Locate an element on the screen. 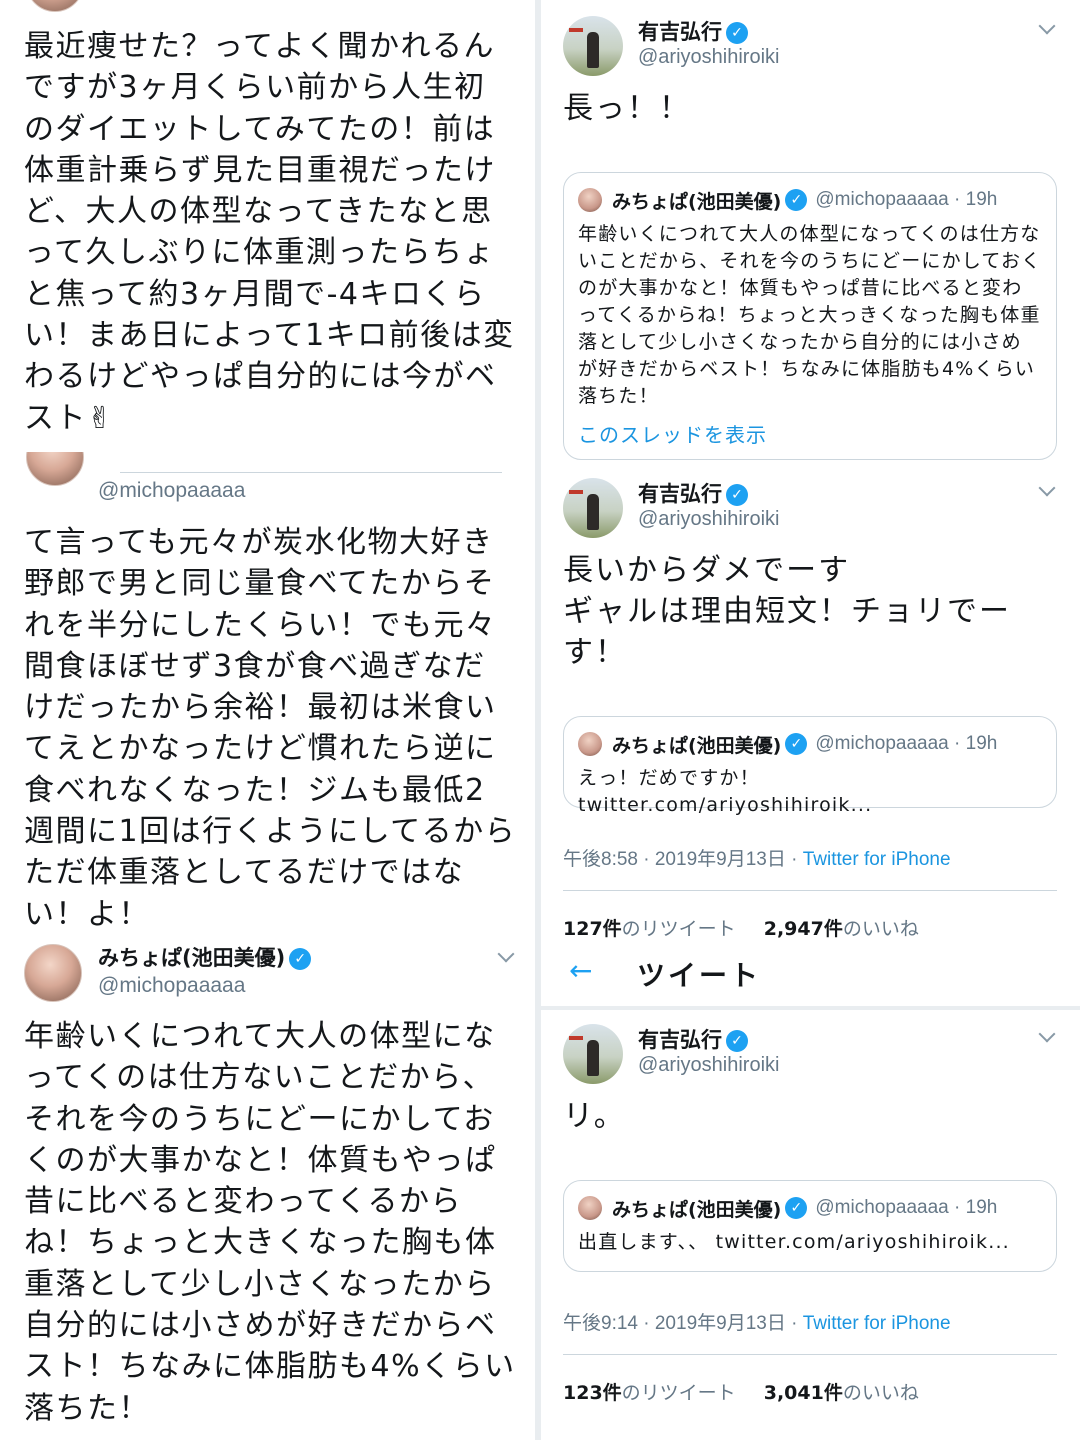 Image resolution: width=1080 pixels, height=1440 pixels. tweet-text: リ。 is located at coordinates (594, 1116).